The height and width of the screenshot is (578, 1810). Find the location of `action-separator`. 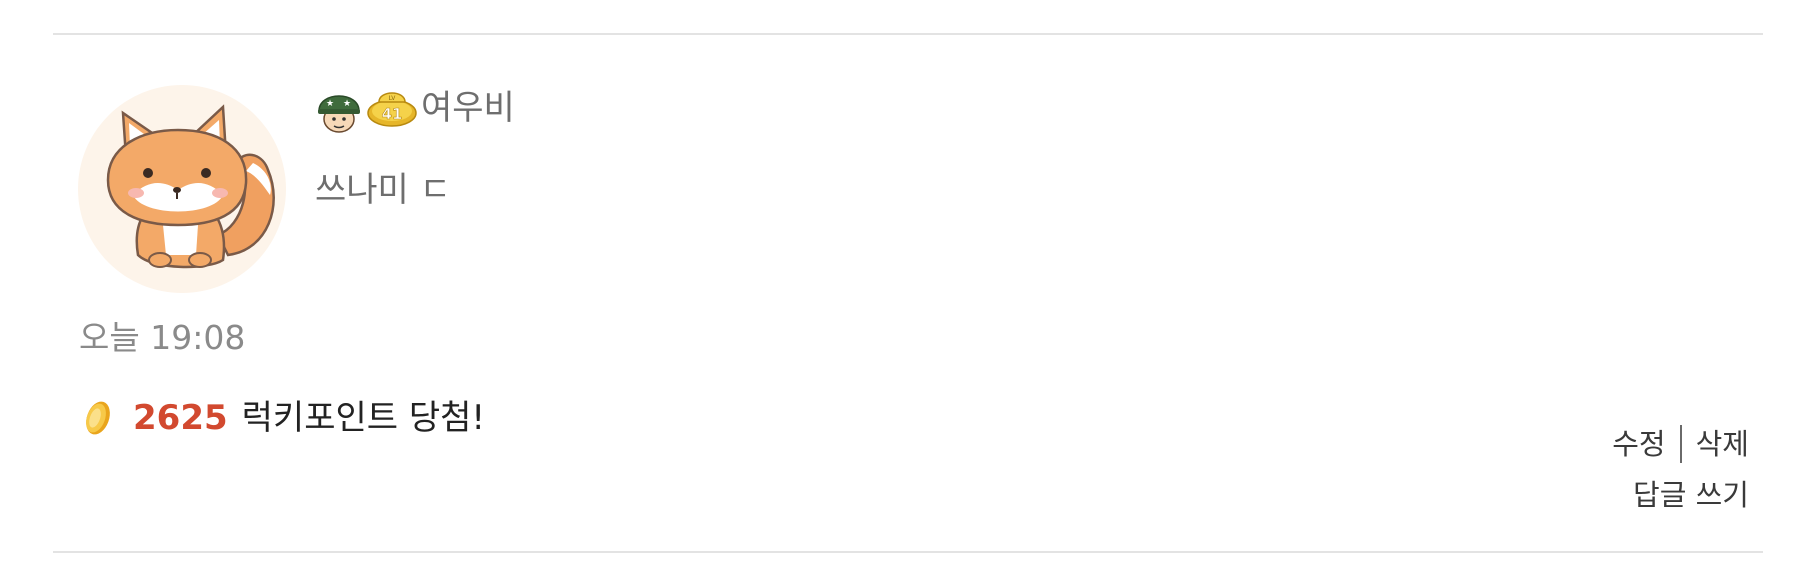

action-separator is located at coordinates (1680, 444).